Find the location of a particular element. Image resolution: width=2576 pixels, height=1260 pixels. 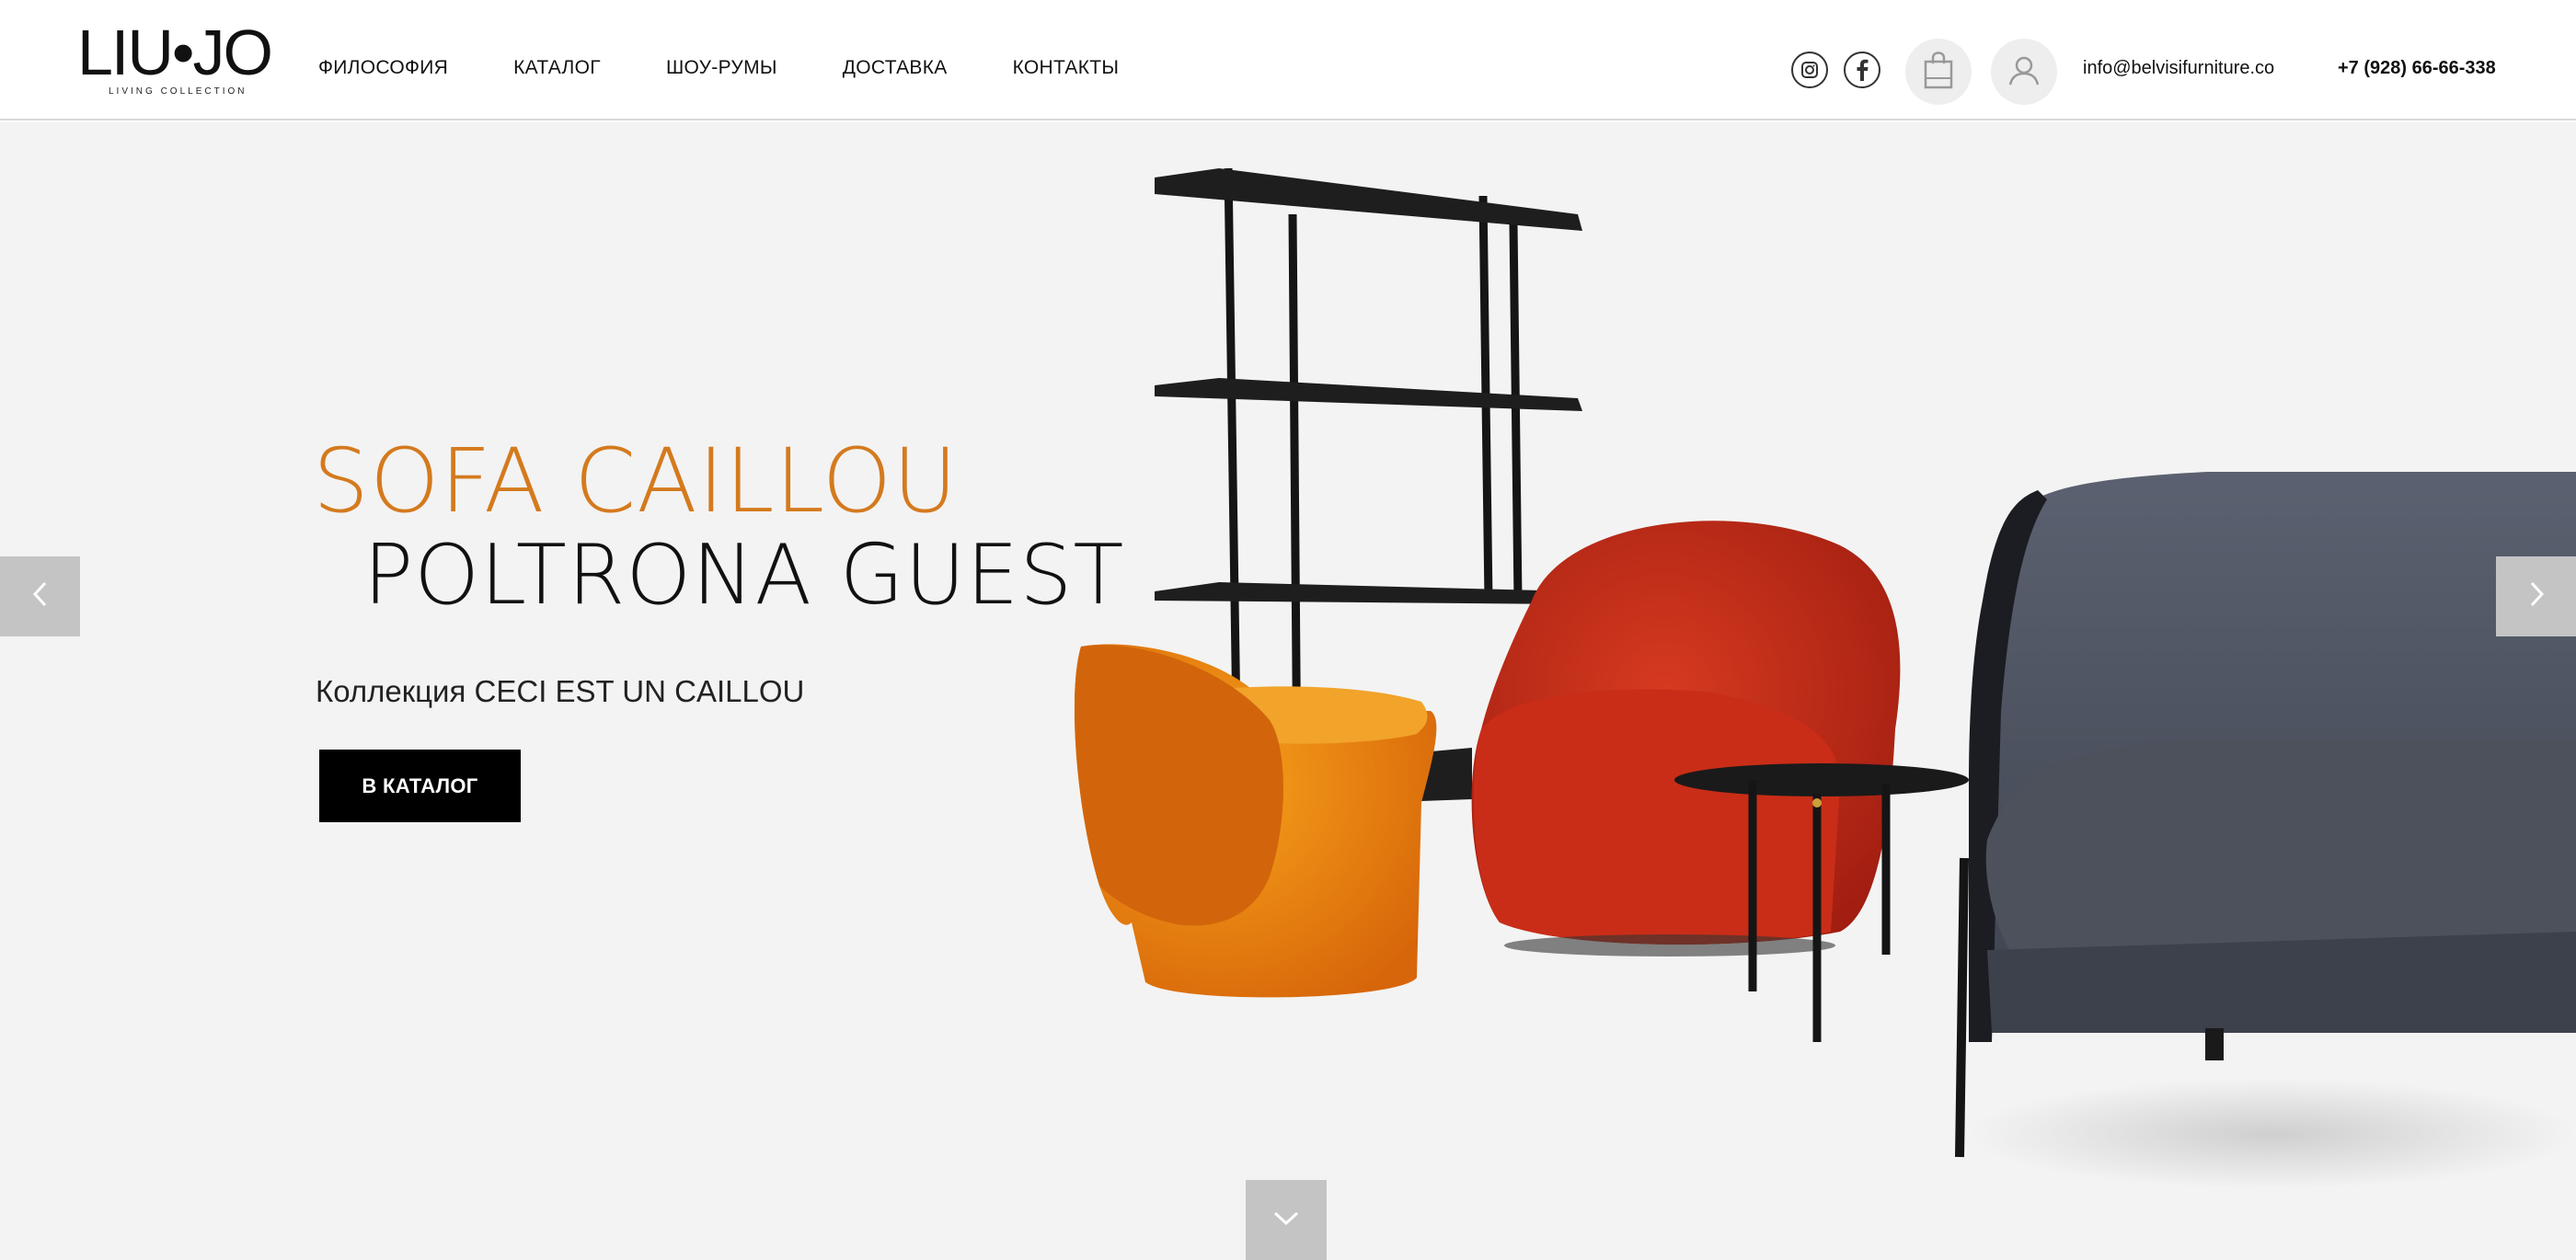

brand-logo: LIU•JO LIVING COLLECTION is located at coordinates (175, 58).